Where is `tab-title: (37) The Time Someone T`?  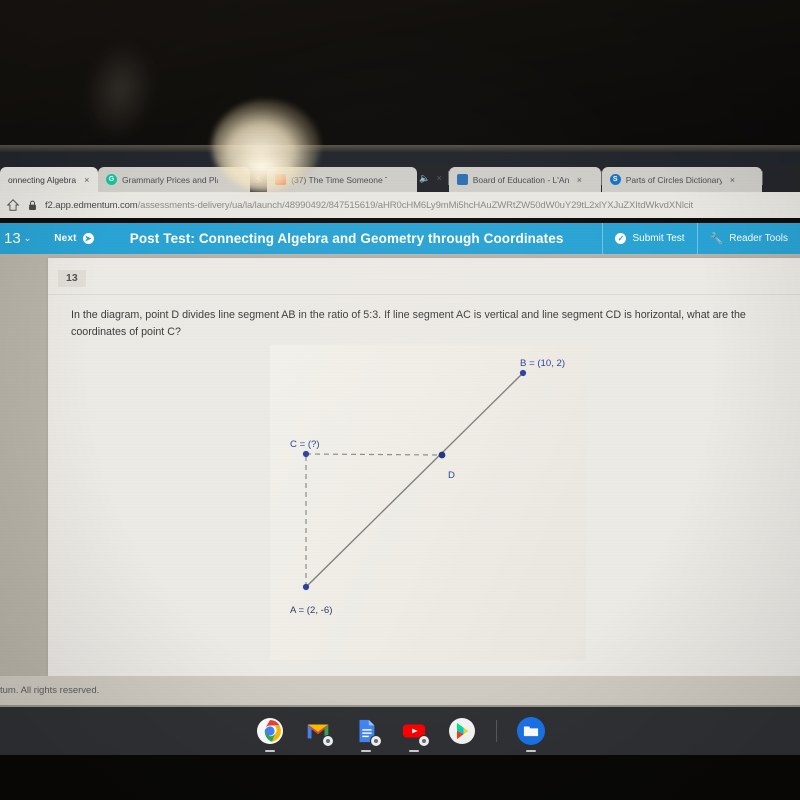 tab-title: (37) The Time Someone T is located at coordinates (339, 179).